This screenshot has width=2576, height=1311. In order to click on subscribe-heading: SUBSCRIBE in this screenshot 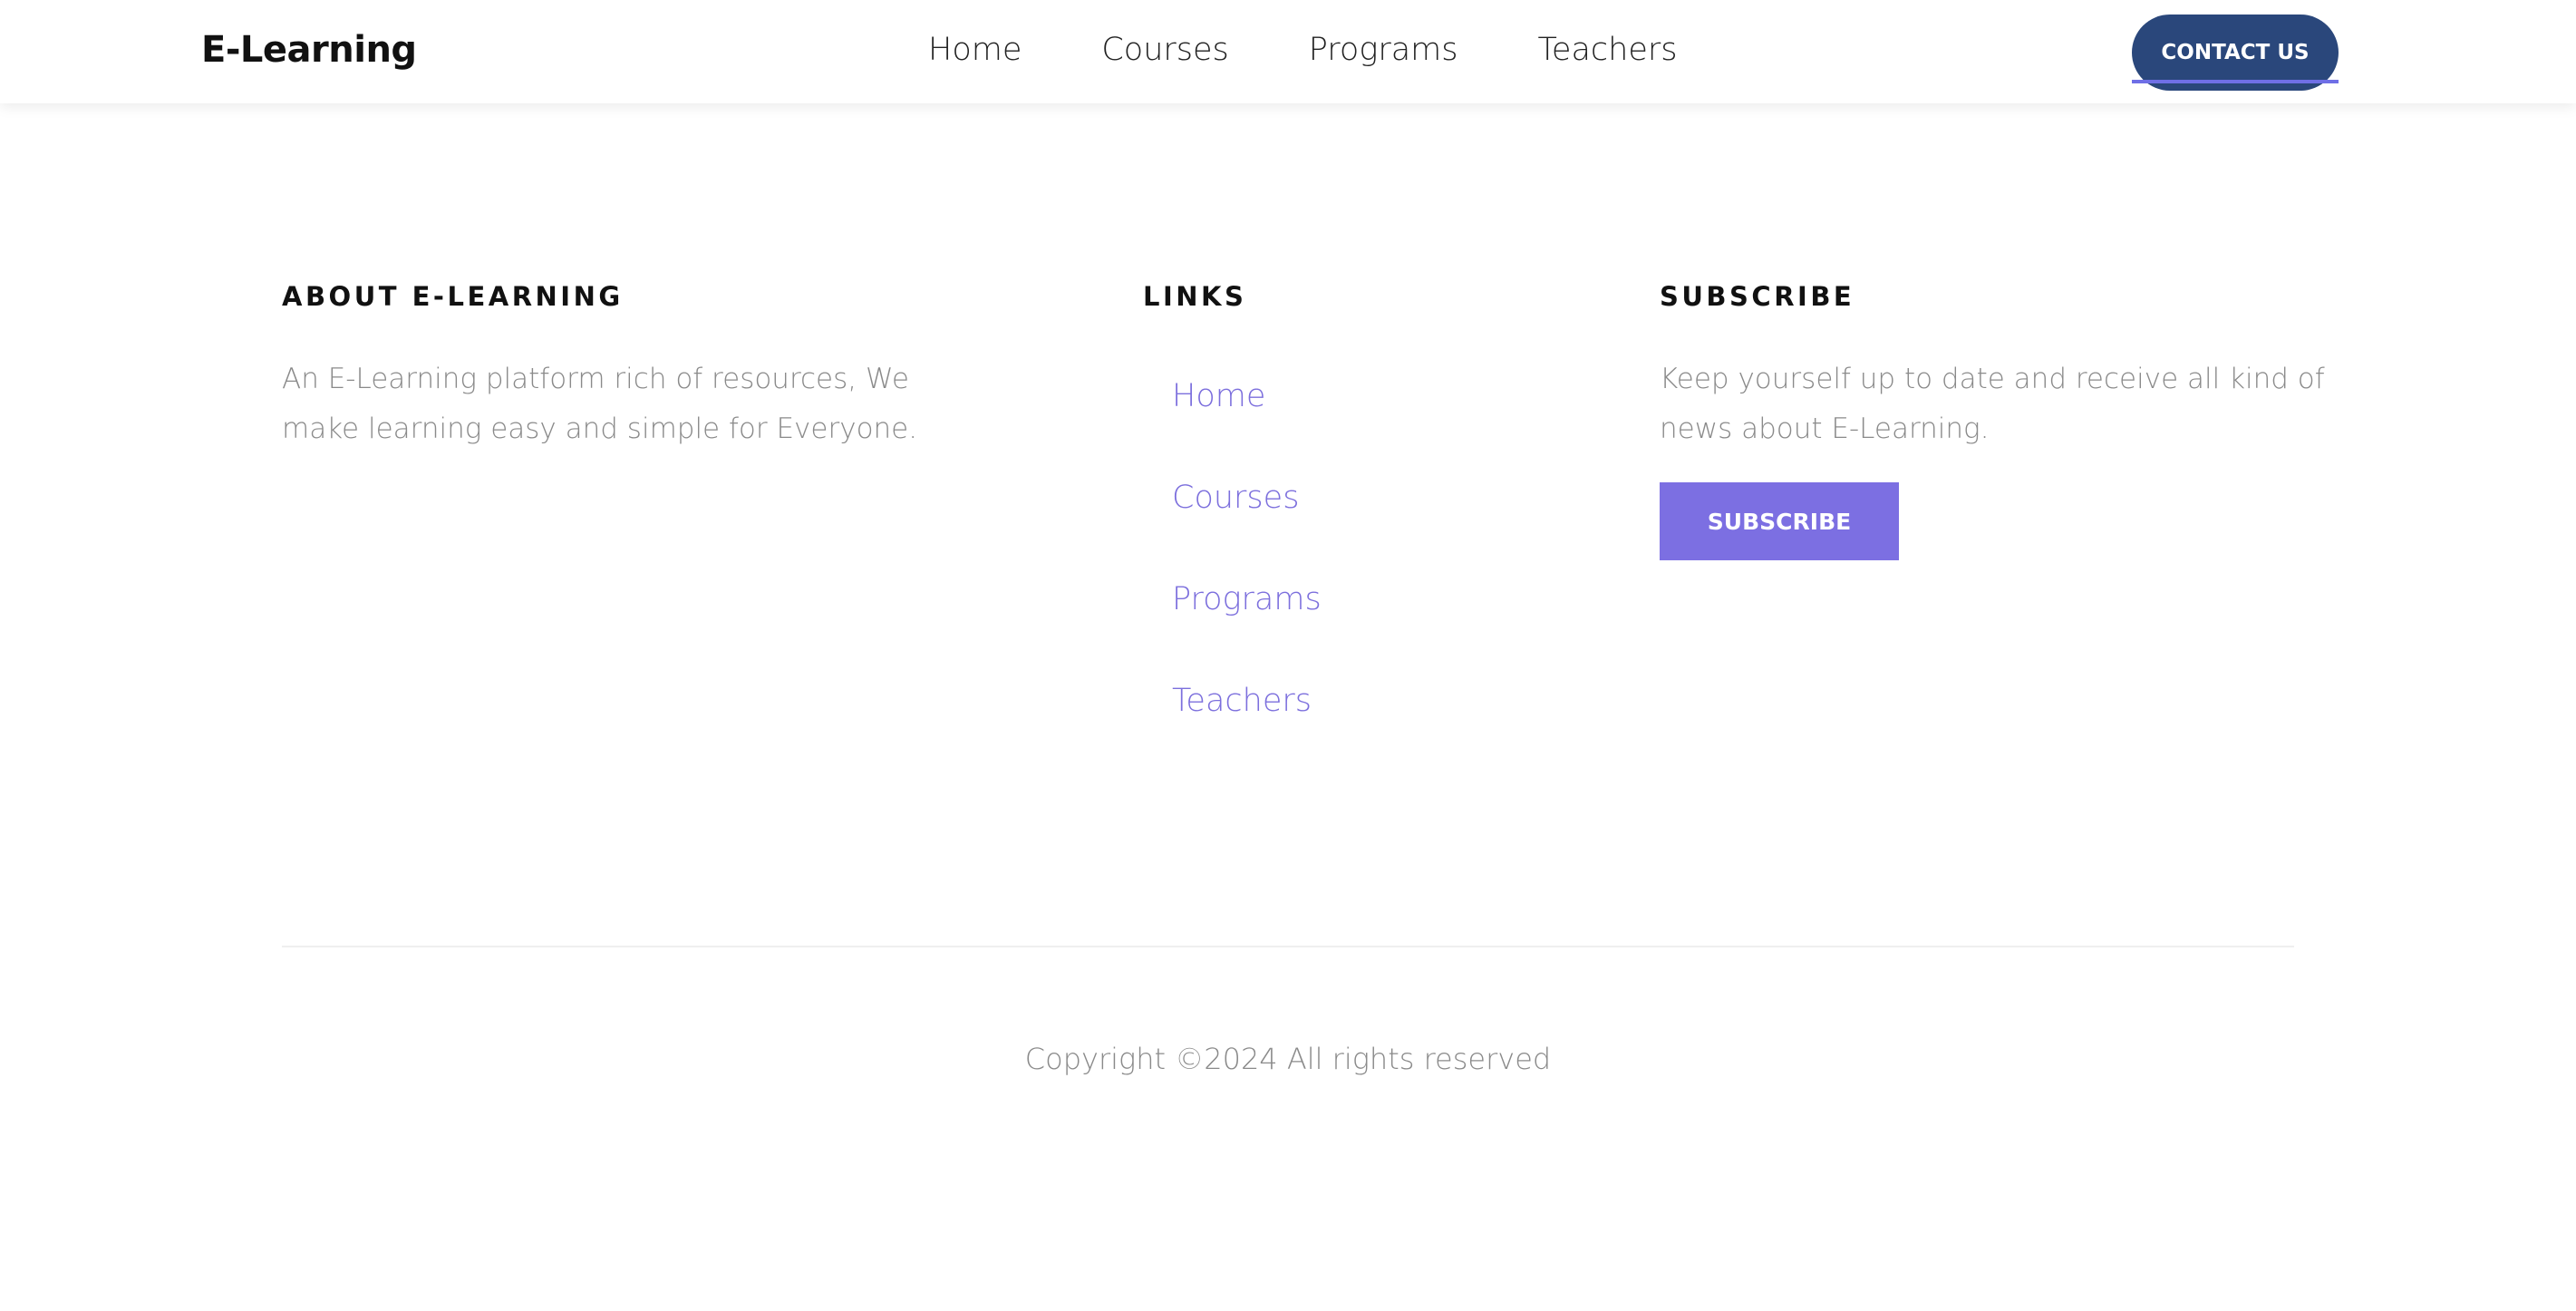, I will do `click(1757, 296)`.